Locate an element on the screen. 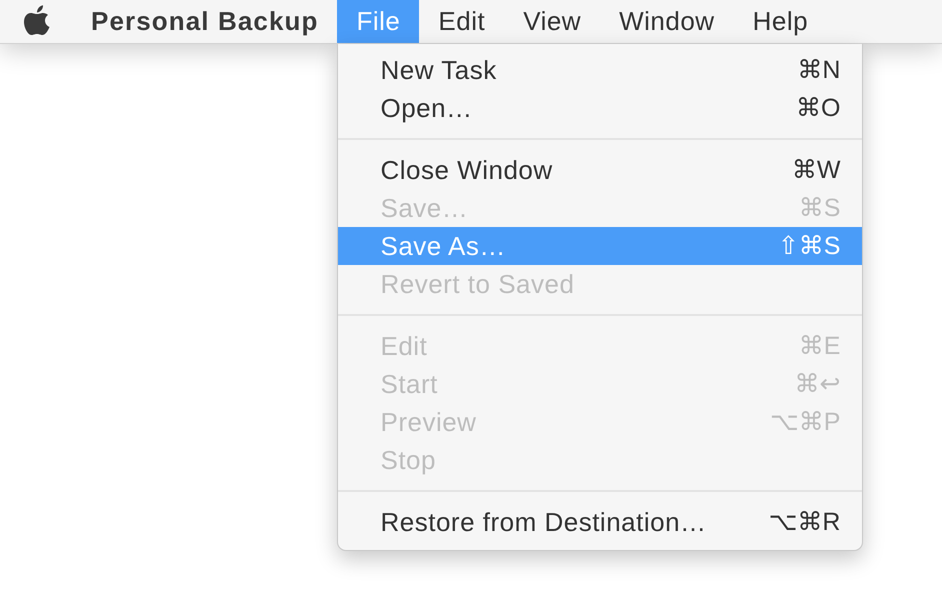 The image size is (942, 606). menu-title: View is located at coordinates (552, 21).